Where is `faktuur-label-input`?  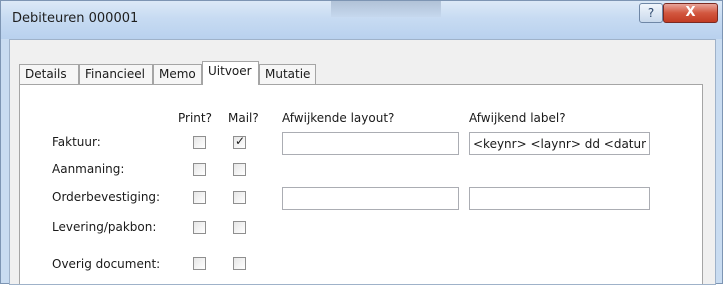 faktuur-label-input is located at coordinates (559, 143).